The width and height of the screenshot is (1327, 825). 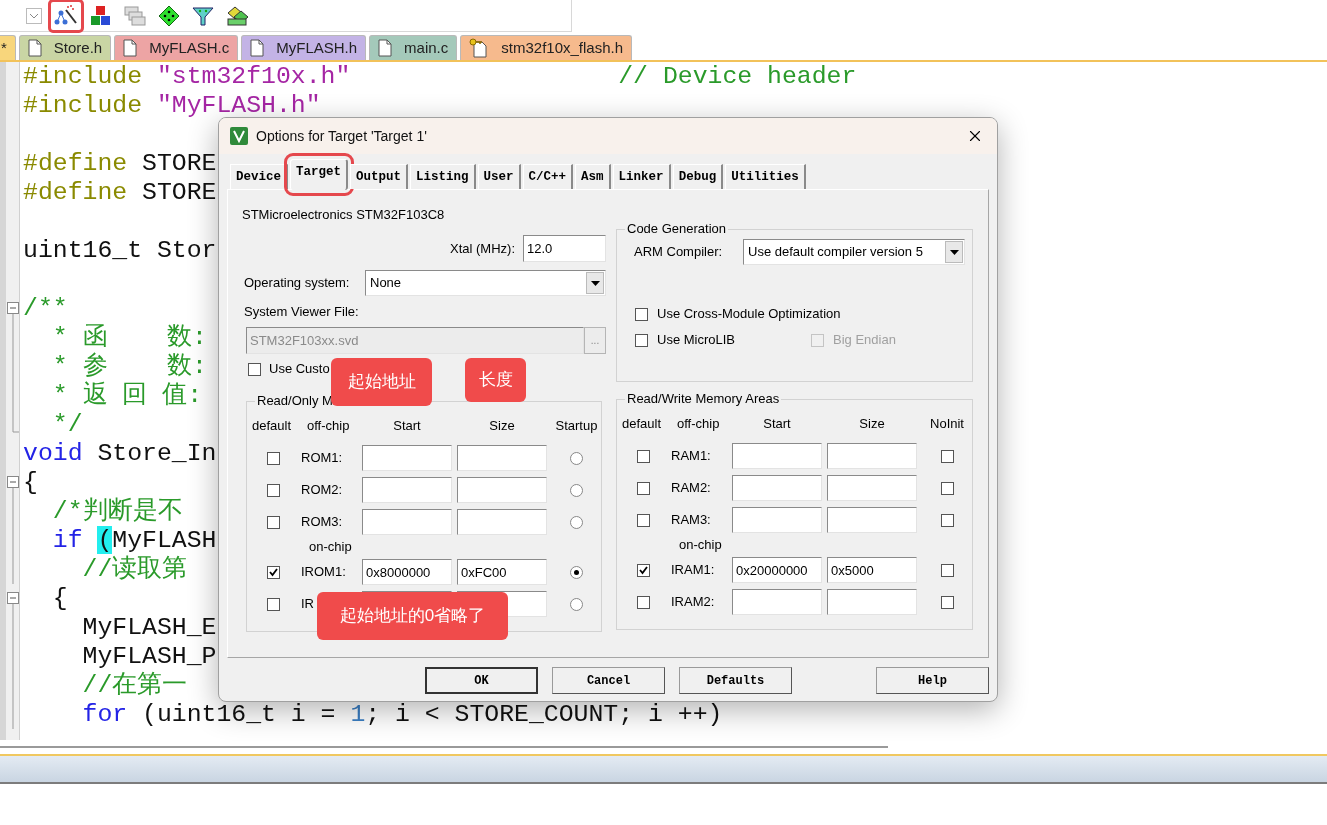 What do you see at coordinates (149, 656) in the screenshot?
I see `code-line: MyFLASH_P` at bounding box center [149, 656].